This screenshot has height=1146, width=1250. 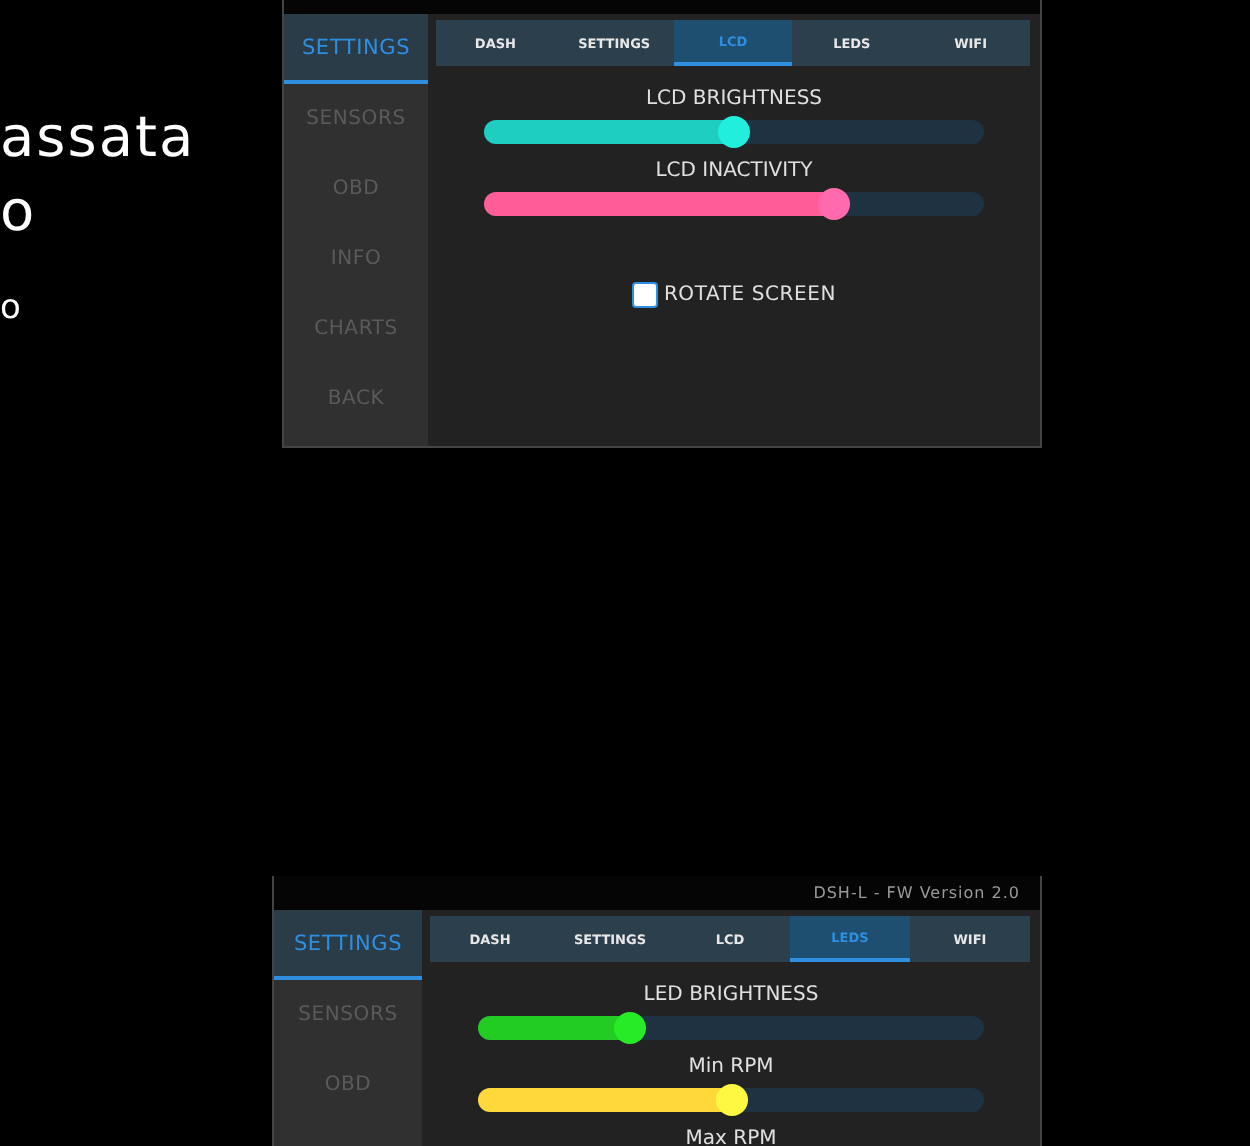 What do you see at coordinates (731, 996) in the screenshot?
I see `slider-label: LED BRIGHTNESS` at bounding box center [731, 996].